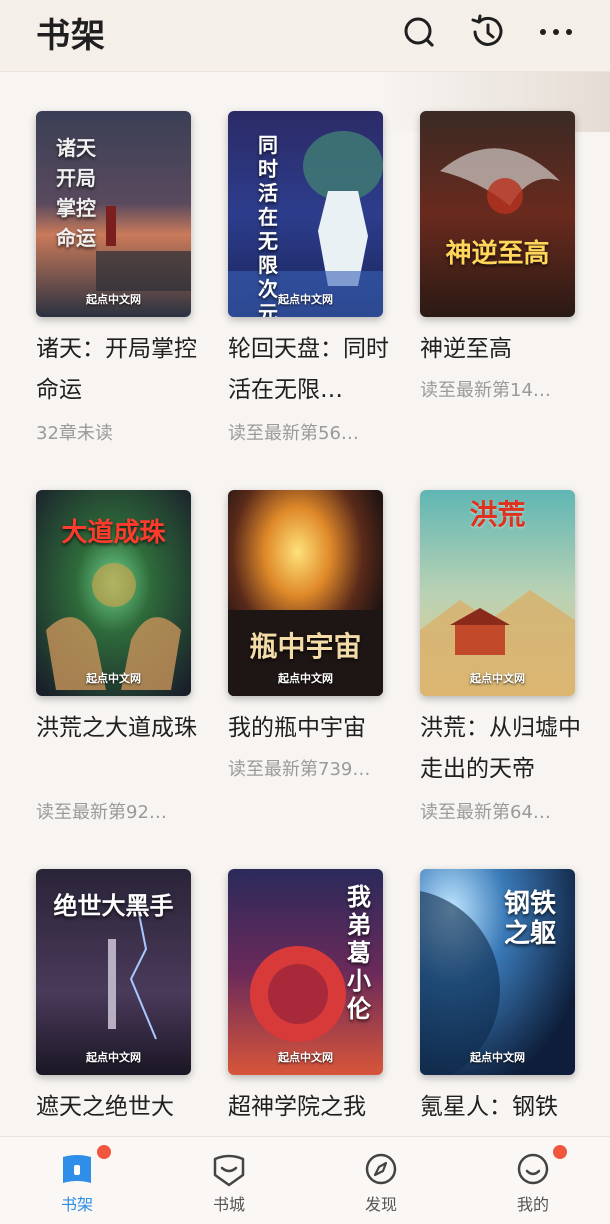  I want to click on cover-title: 同时活在无限次元, so click(268, 225).